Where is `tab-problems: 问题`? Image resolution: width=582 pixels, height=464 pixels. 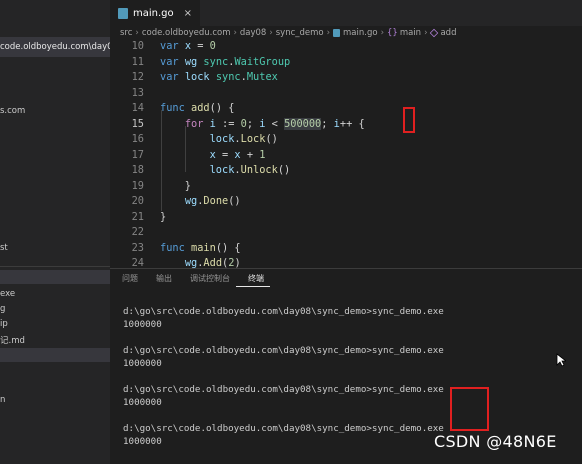 tab-problems: 问题 is located at coordinates (127, 278).